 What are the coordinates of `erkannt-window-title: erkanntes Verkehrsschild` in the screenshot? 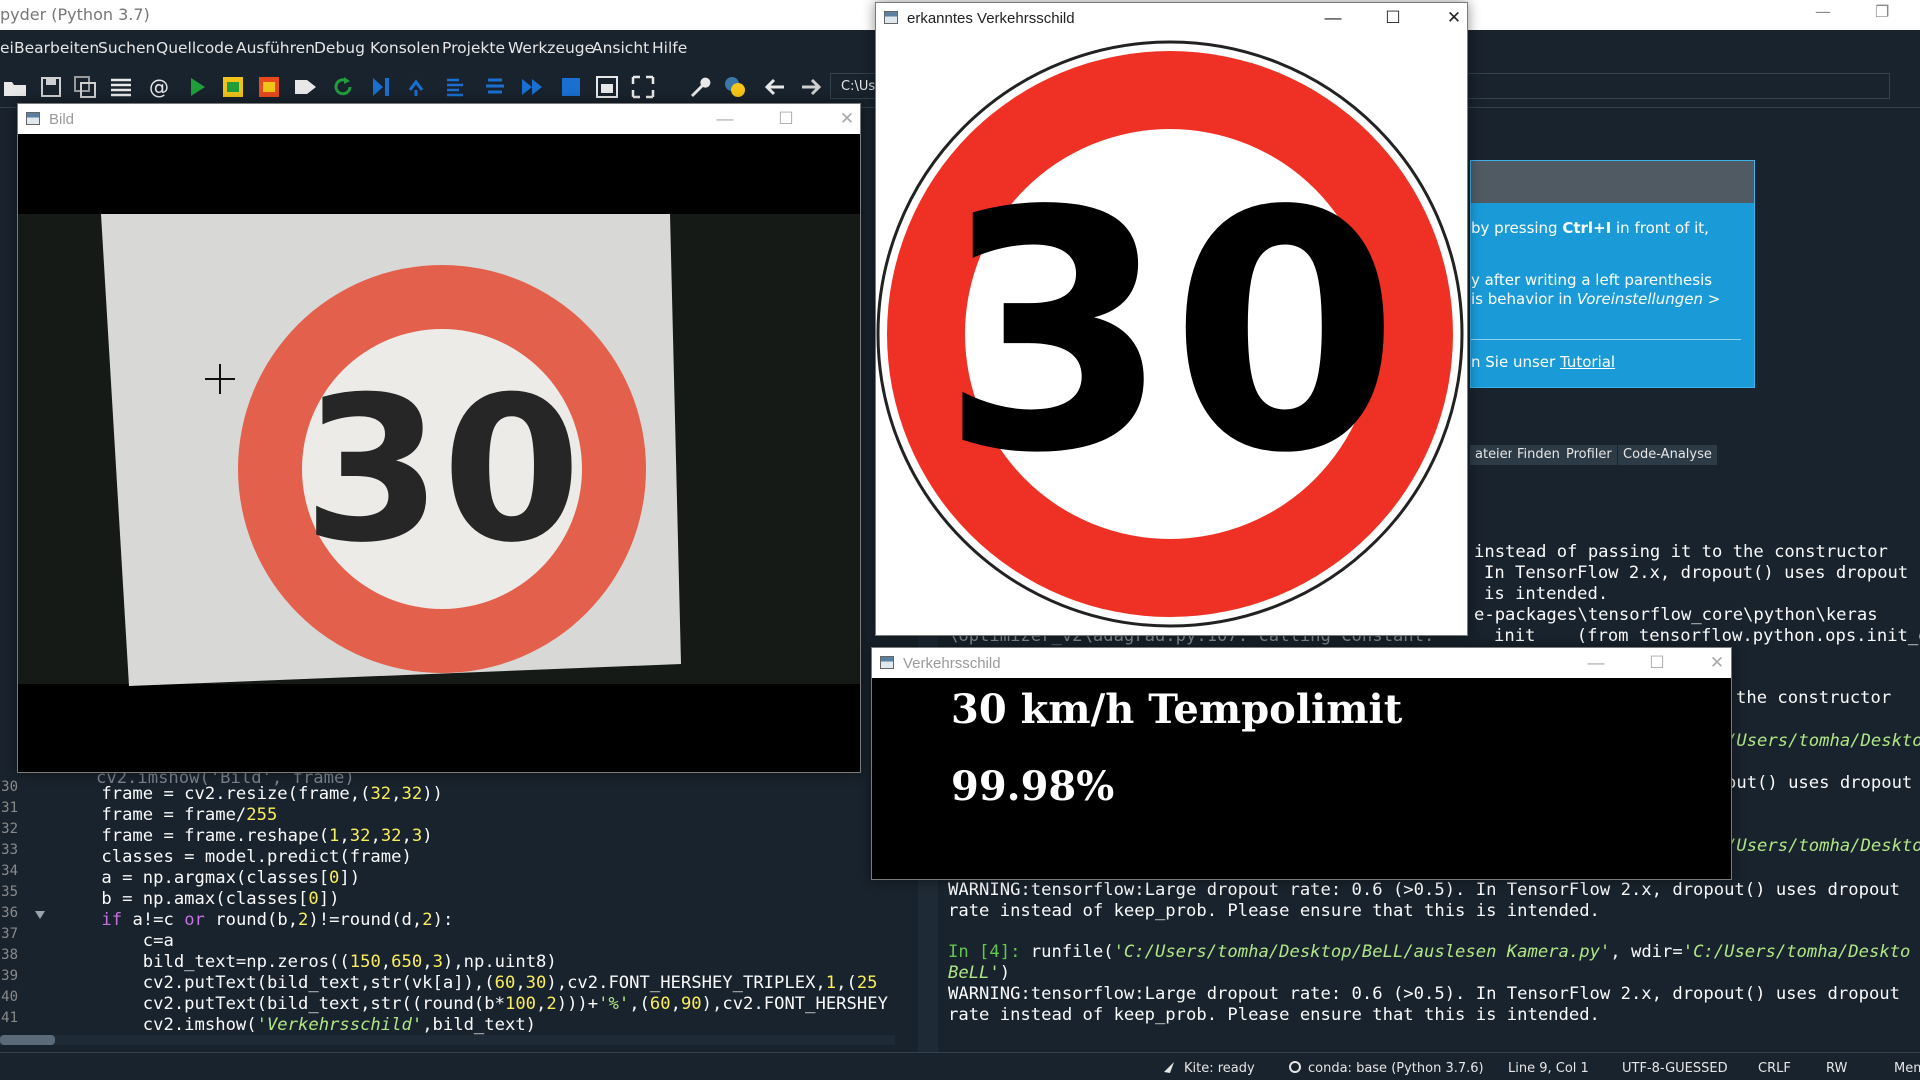 It's located at (991, 18).